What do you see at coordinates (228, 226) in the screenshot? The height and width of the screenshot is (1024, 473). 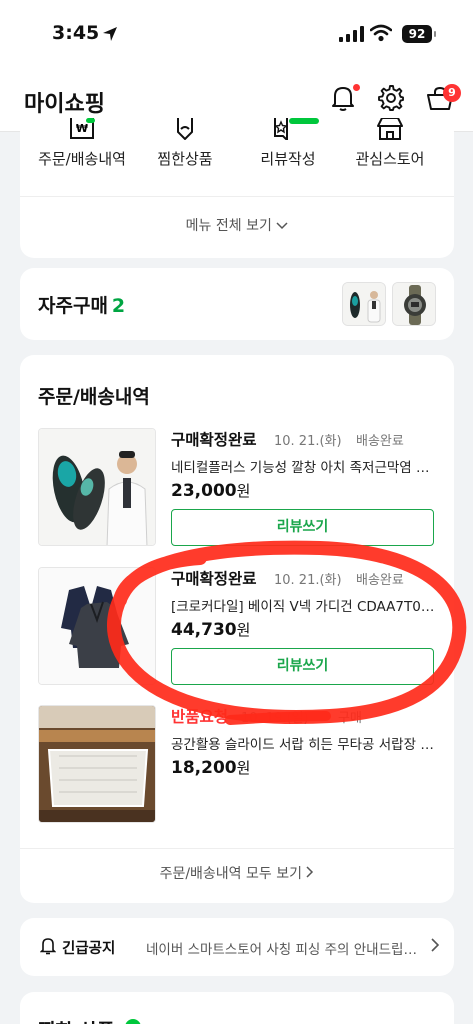 I see `menu-view-all-label: 메뉴 전체 보기` at bounding box center [228, 226].